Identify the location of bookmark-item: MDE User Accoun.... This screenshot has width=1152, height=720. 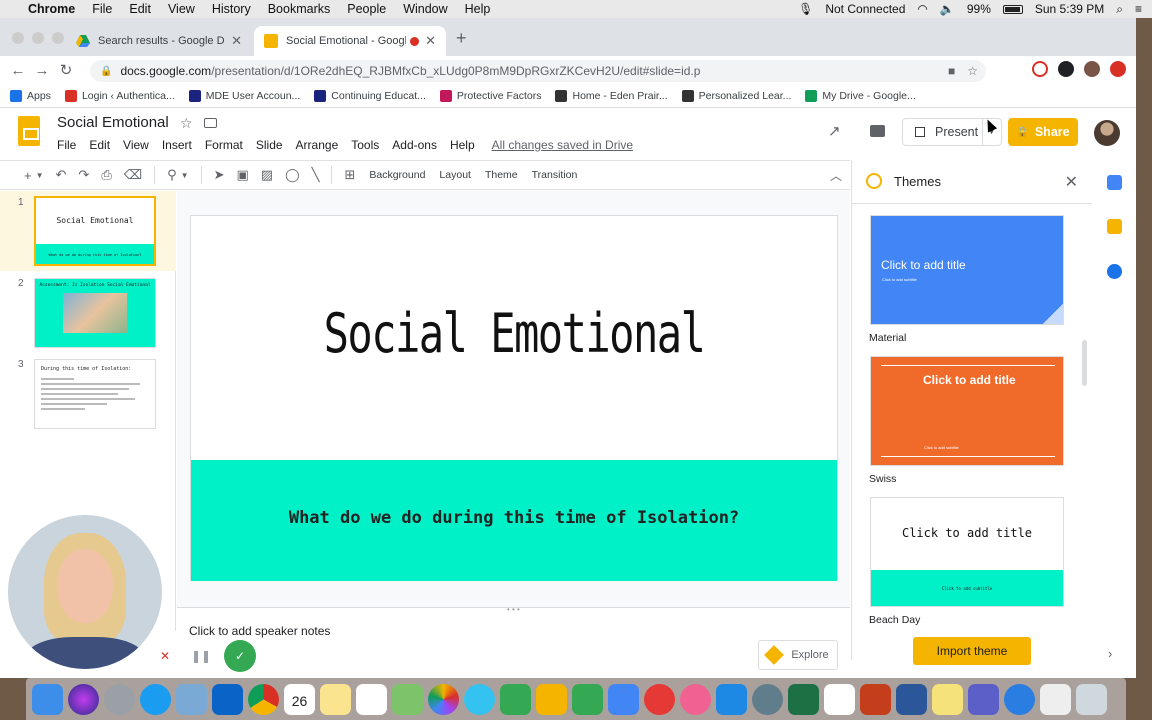
(244, 95).